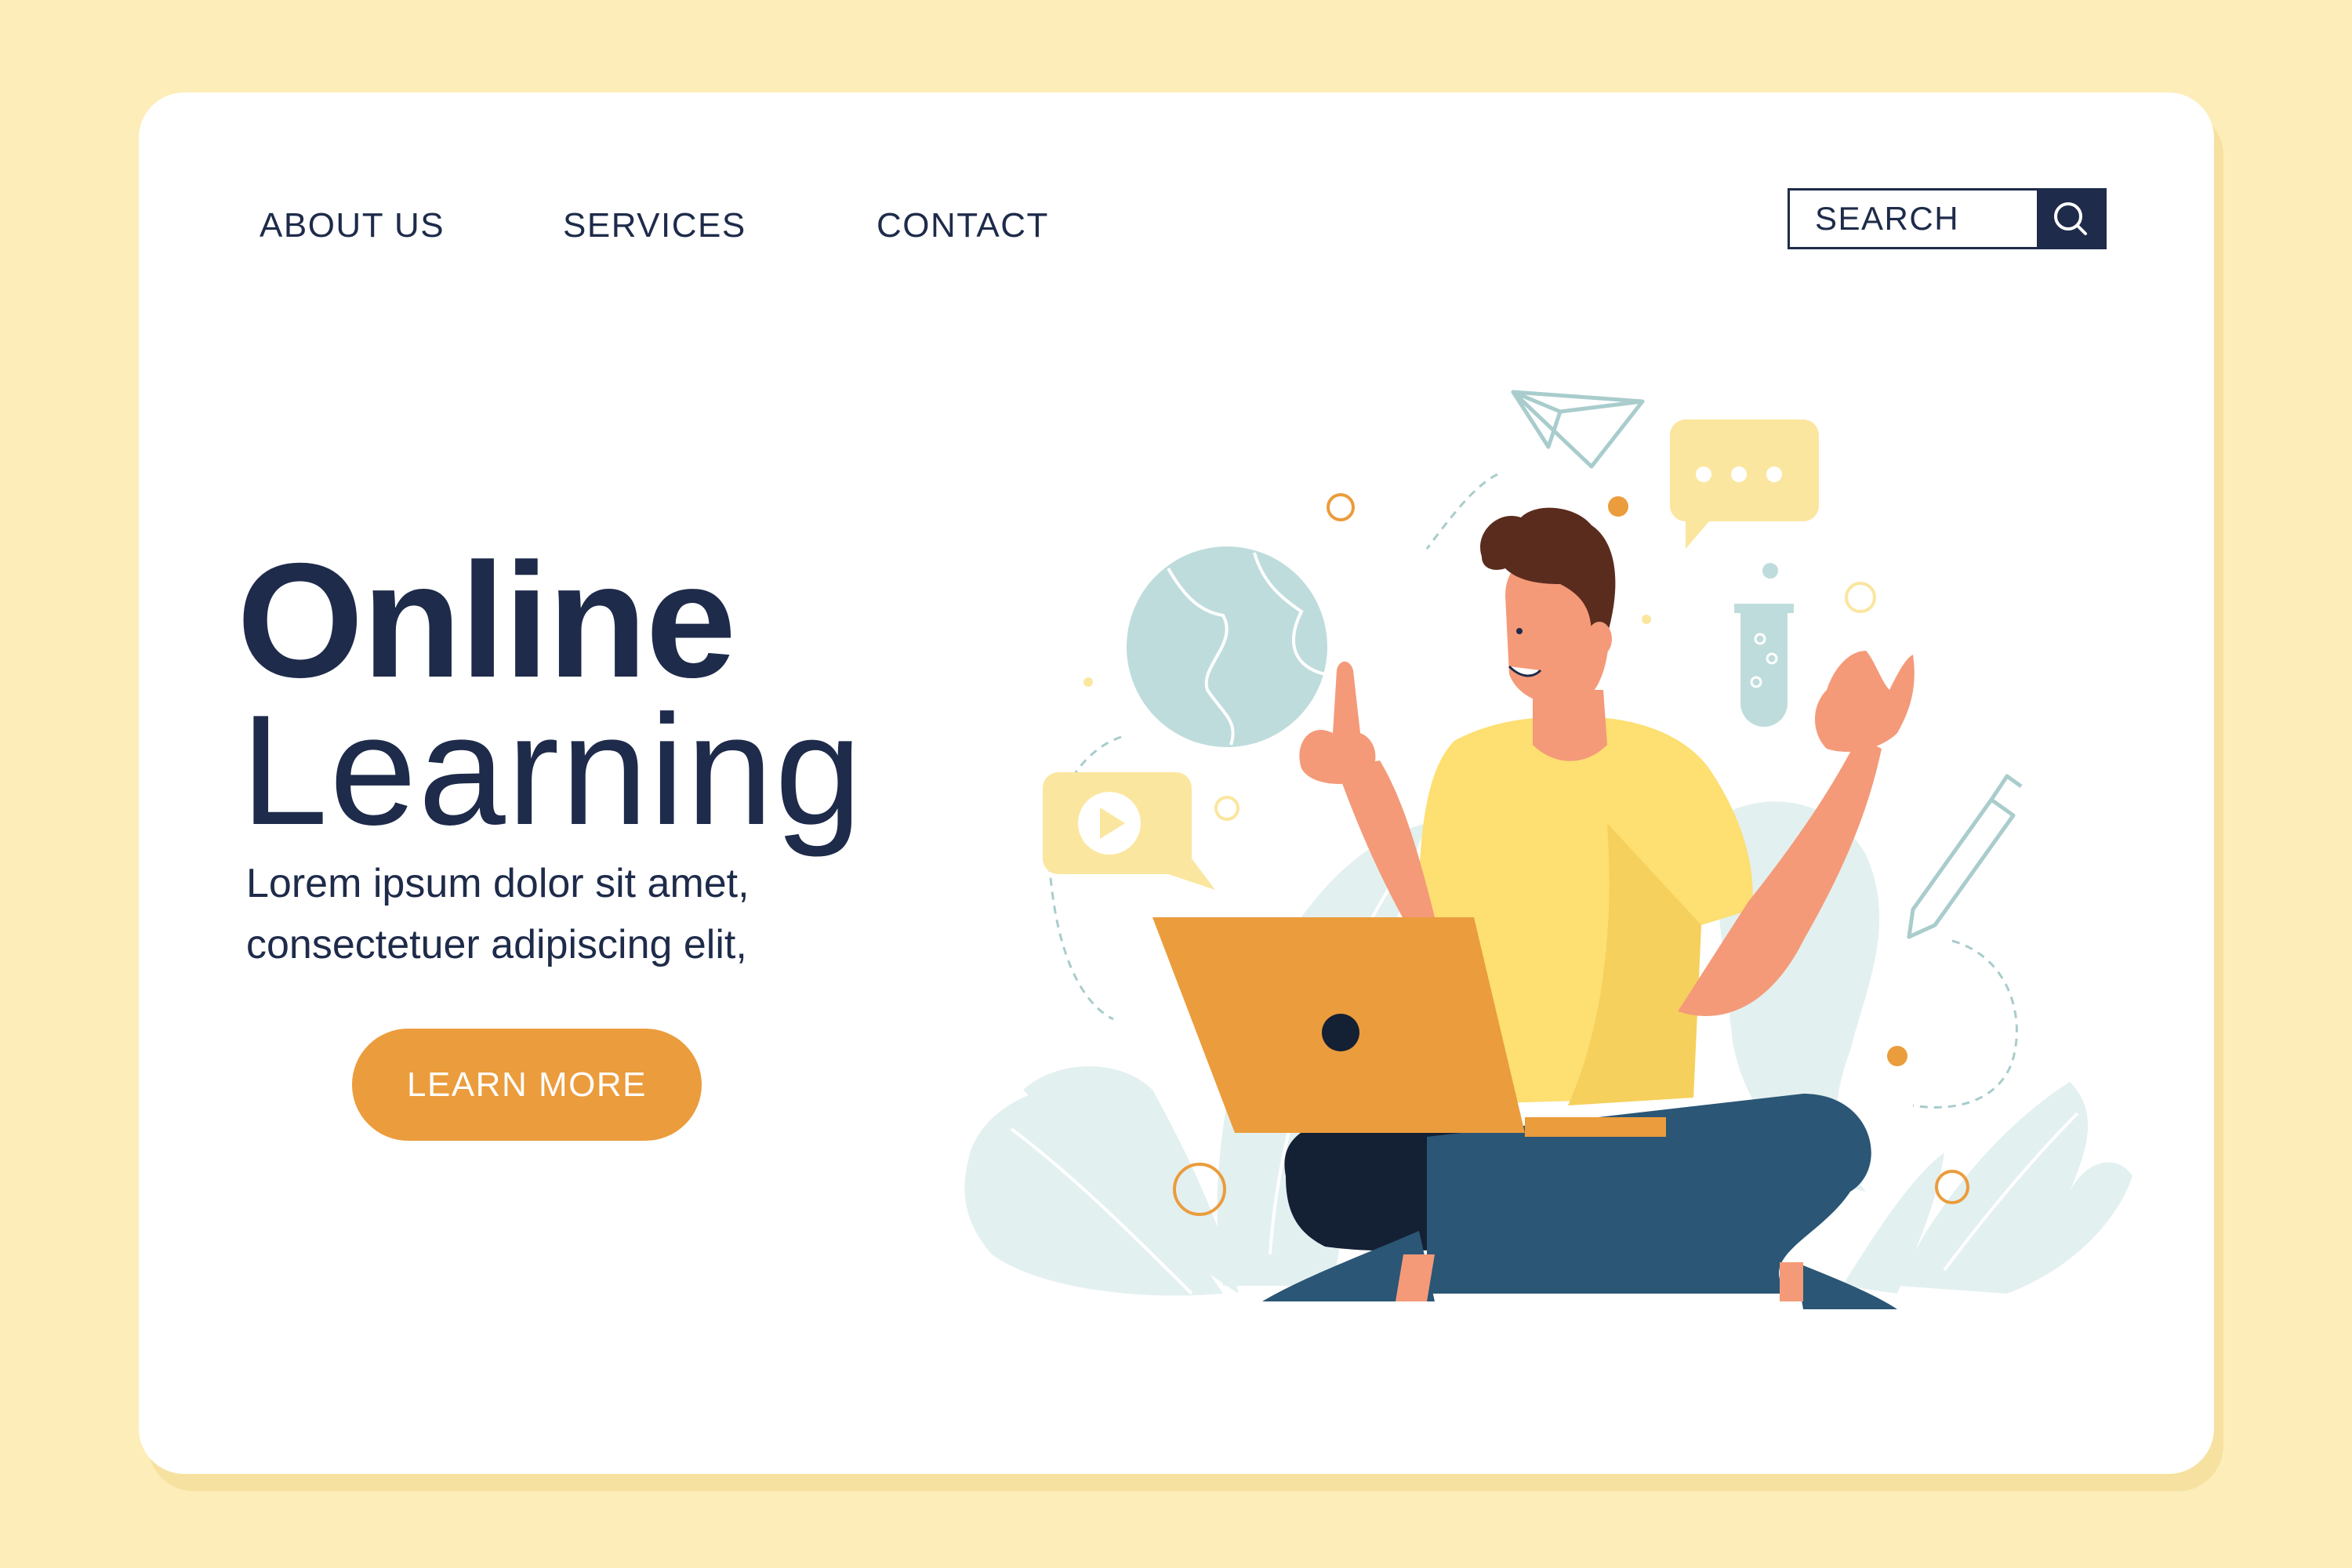 The height and width of the screenshot is (1568, 2352). I want to click on globe-icon, so click(1227, 646).